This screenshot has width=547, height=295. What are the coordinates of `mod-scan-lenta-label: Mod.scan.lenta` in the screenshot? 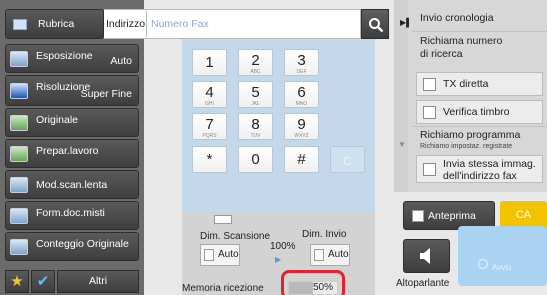 It's located at (72, 184).